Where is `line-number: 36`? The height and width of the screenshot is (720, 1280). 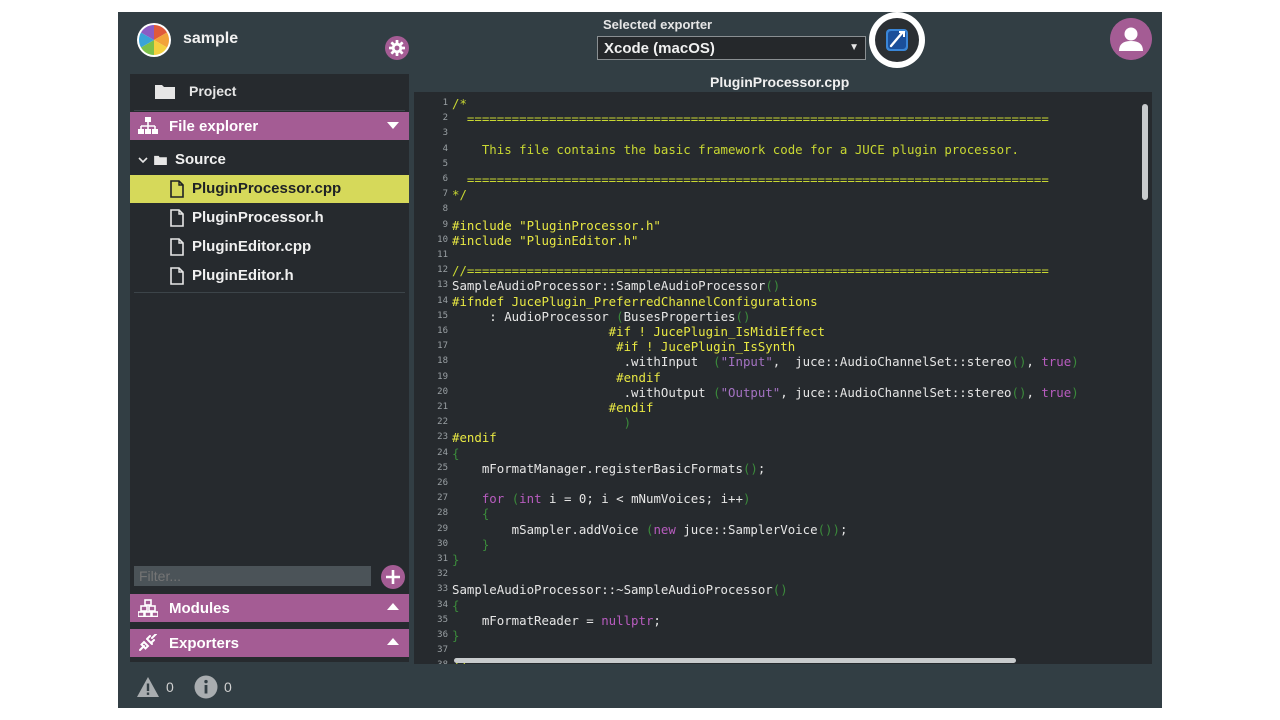 line-number: 36 is located at coordinates (442, 635).